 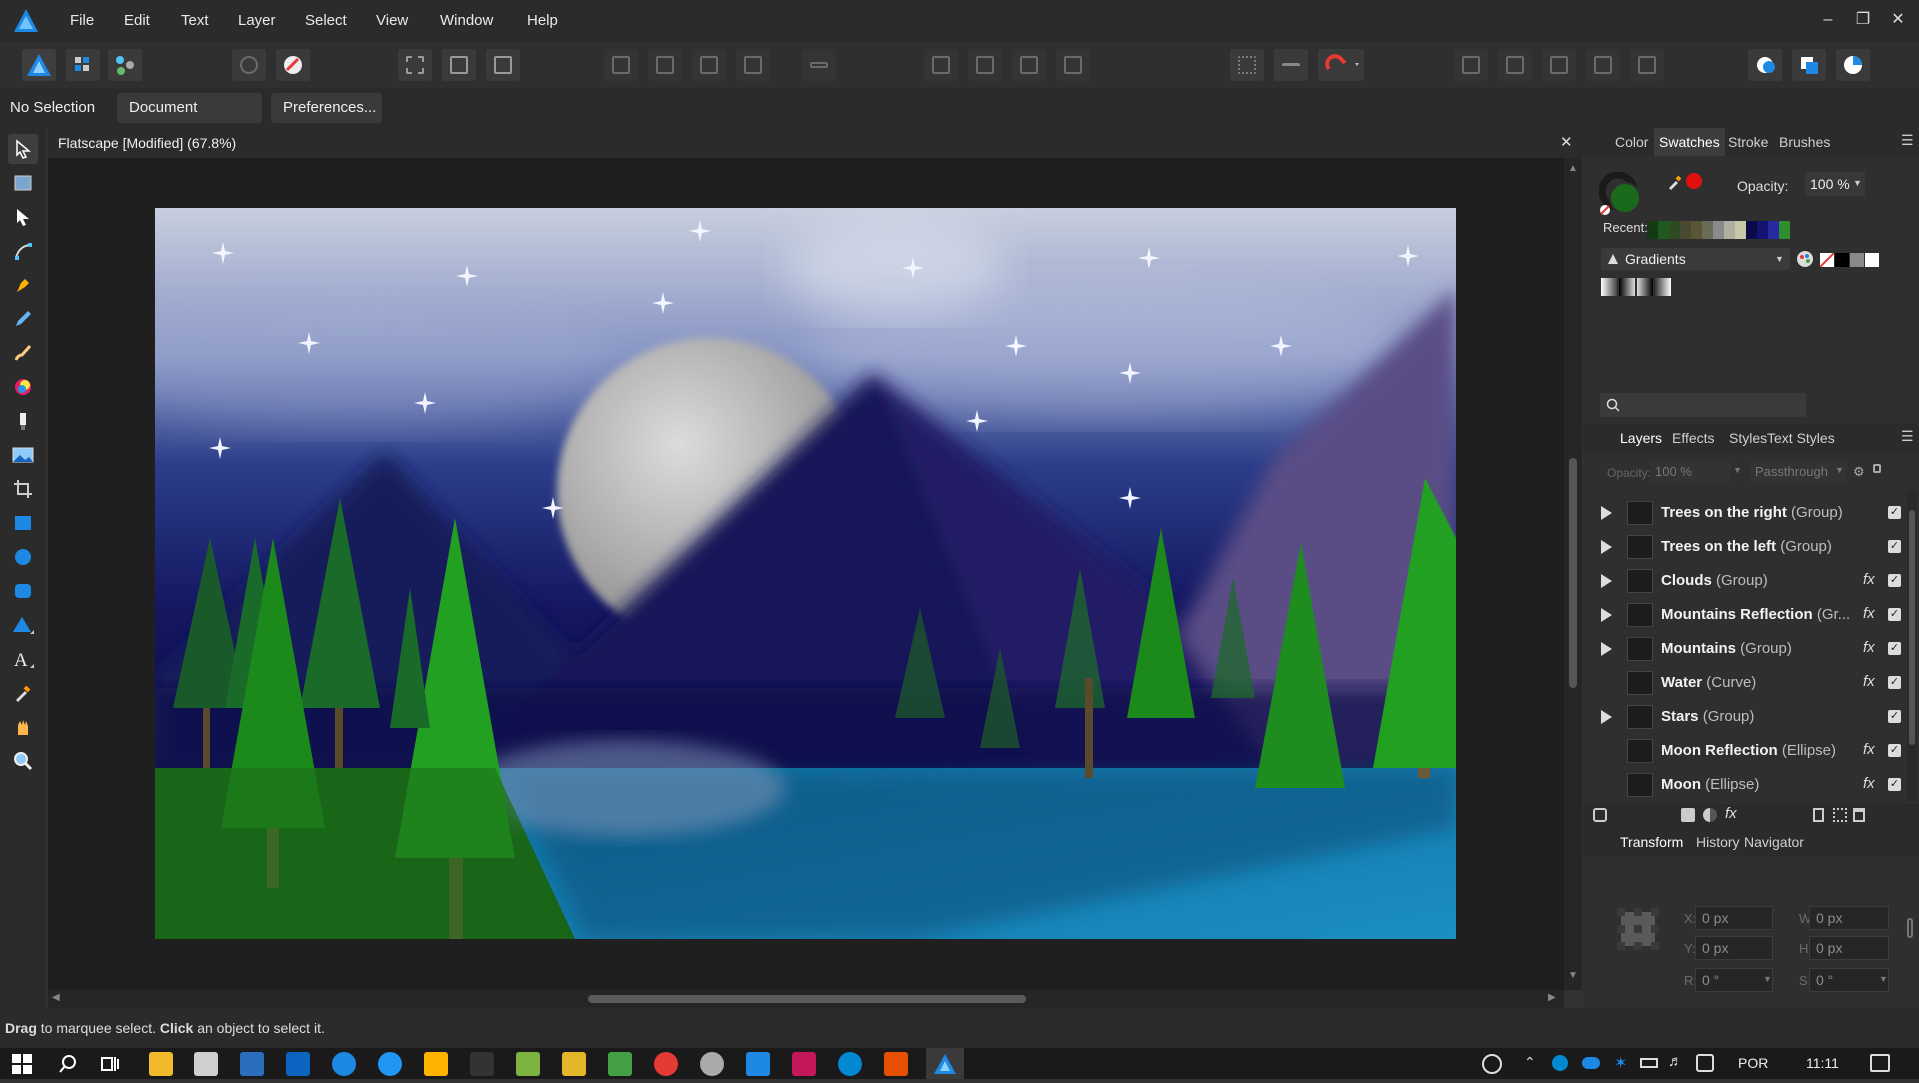 I want to click on lock-icon, so click(x=1877, y=468).